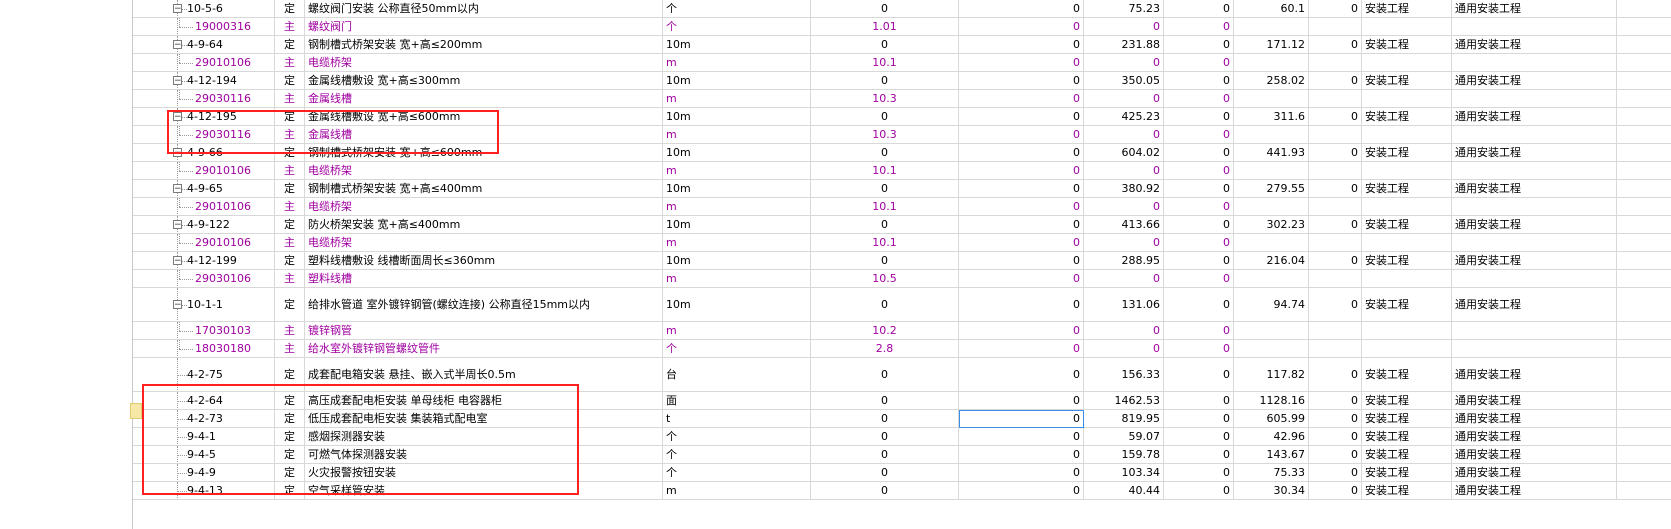  I want to click on cell-qty: 1.01, so click(885, 27).